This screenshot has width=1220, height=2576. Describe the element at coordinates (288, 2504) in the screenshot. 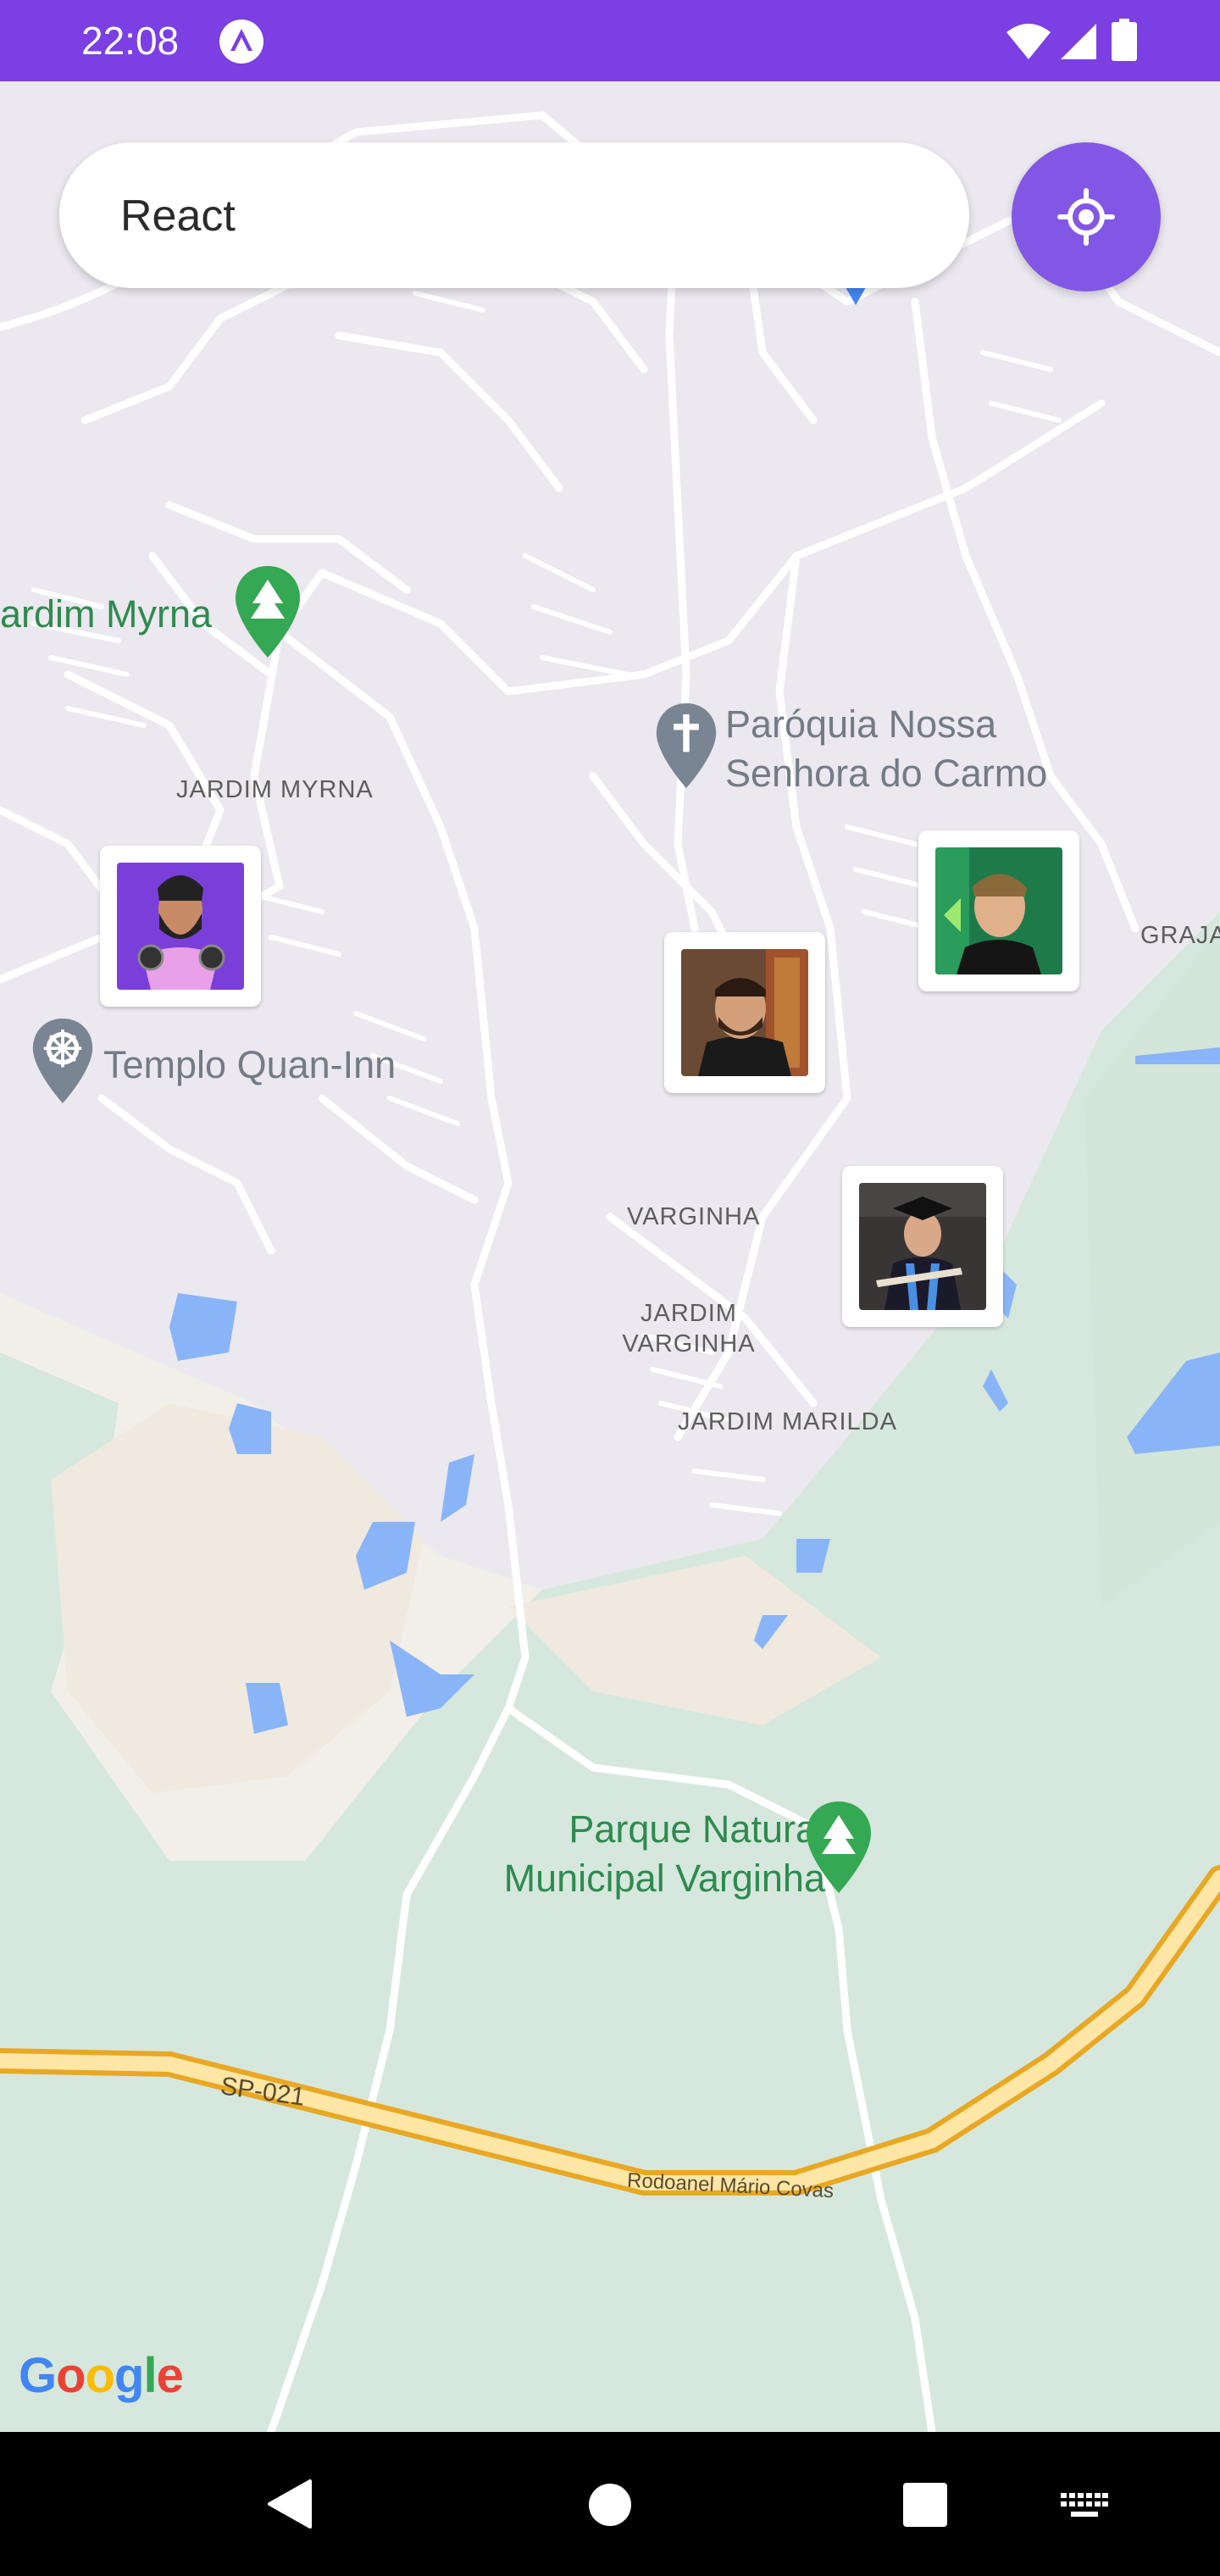

I see `back-icon` at that location.